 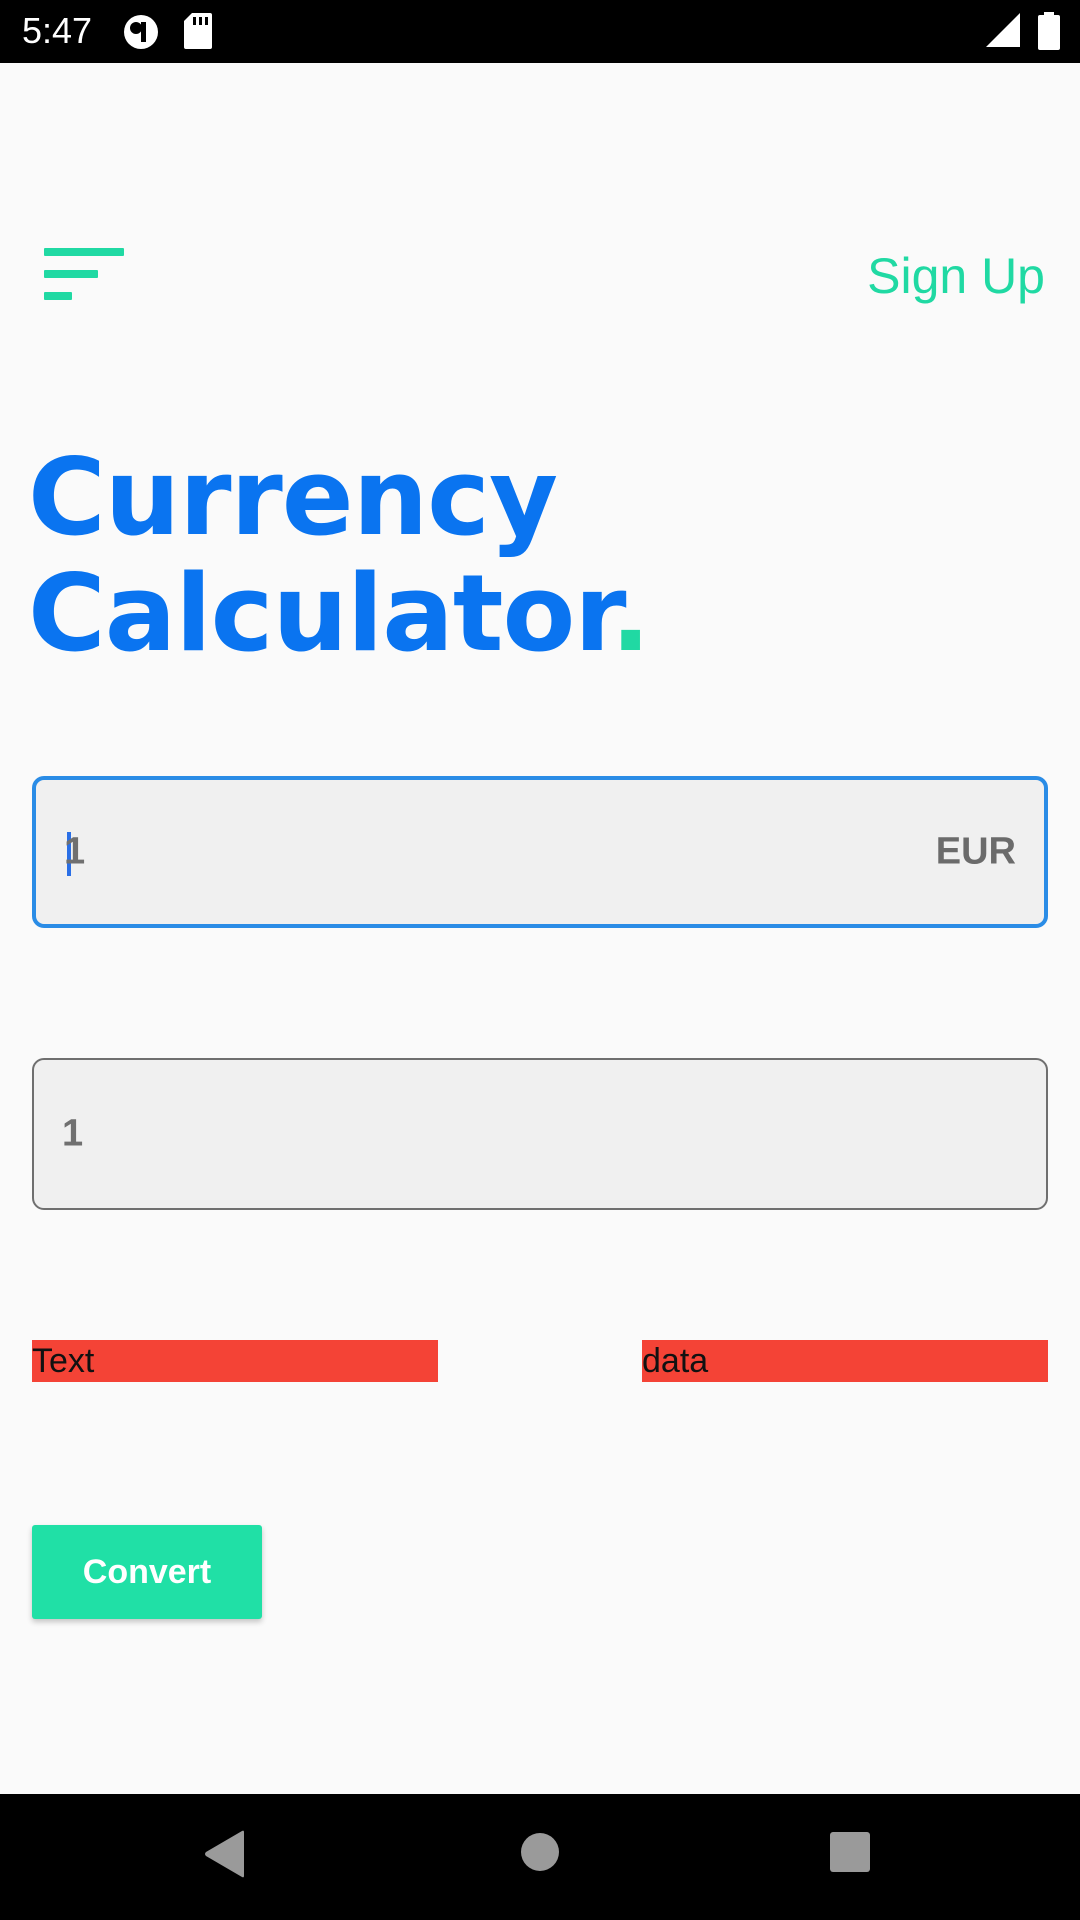 What do you see at coordinates (975, 851) in the screenshot?
I see `currency-code: EUR` at bounding box center [975, 851].